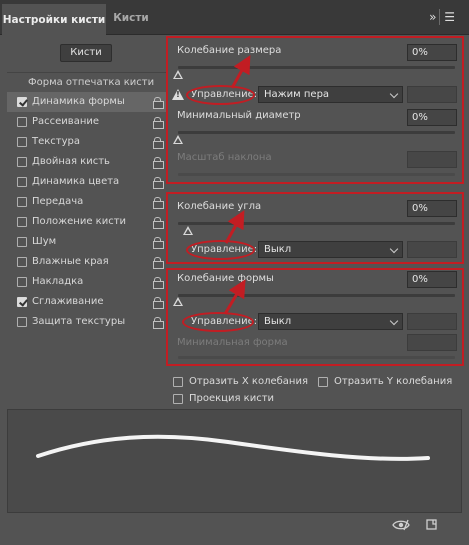  Describe the element at coordinates (316, 357) in the screenshot. I see `min-roundness-slider` at that location.